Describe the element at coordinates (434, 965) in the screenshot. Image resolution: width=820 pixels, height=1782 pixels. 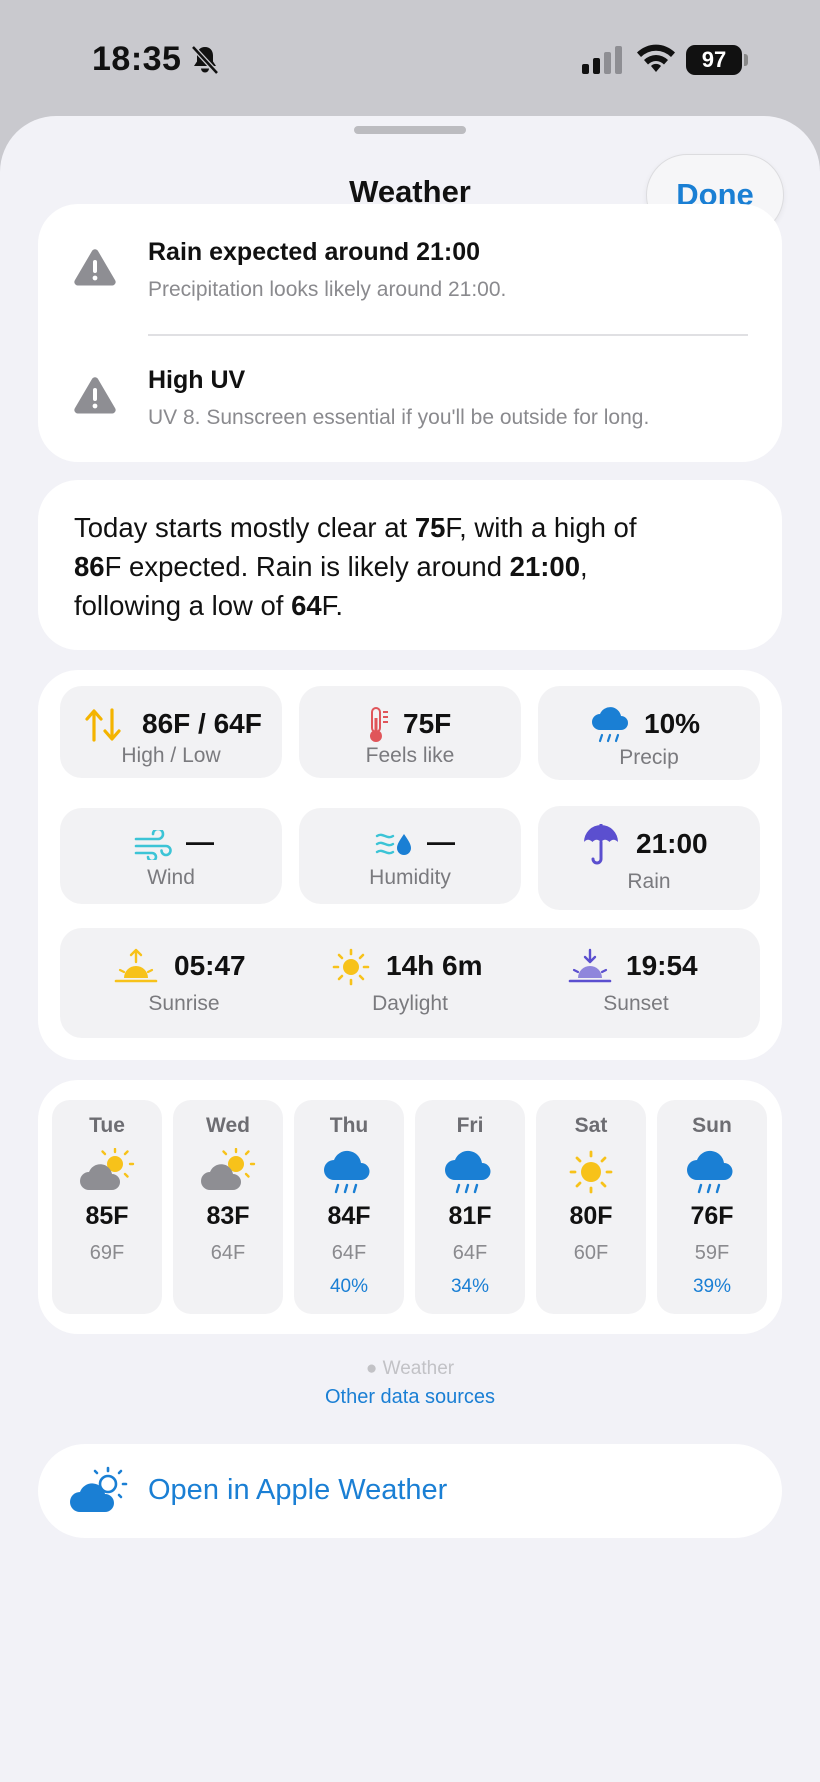
I see `daylight-value: 14h 6m` at that location.